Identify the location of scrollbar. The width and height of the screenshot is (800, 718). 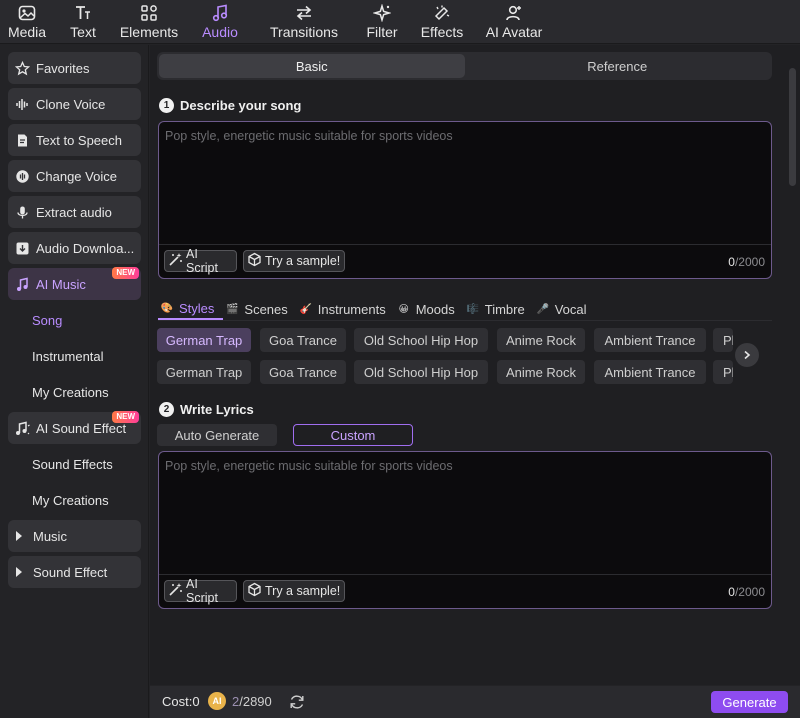
(792, 127).